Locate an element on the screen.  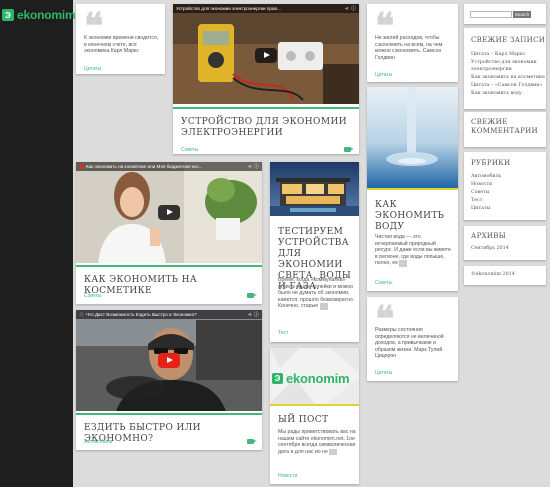
category-link: Новости is located at coordinates (287, 476).